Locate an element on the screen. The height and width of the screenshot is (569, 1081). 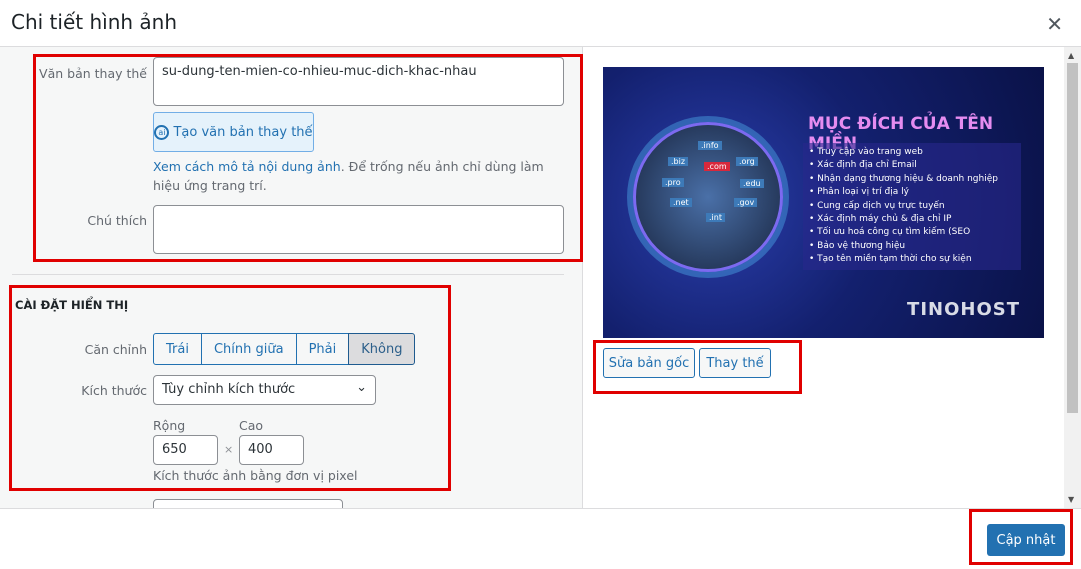
link-select is located at coordinates (248, 503).